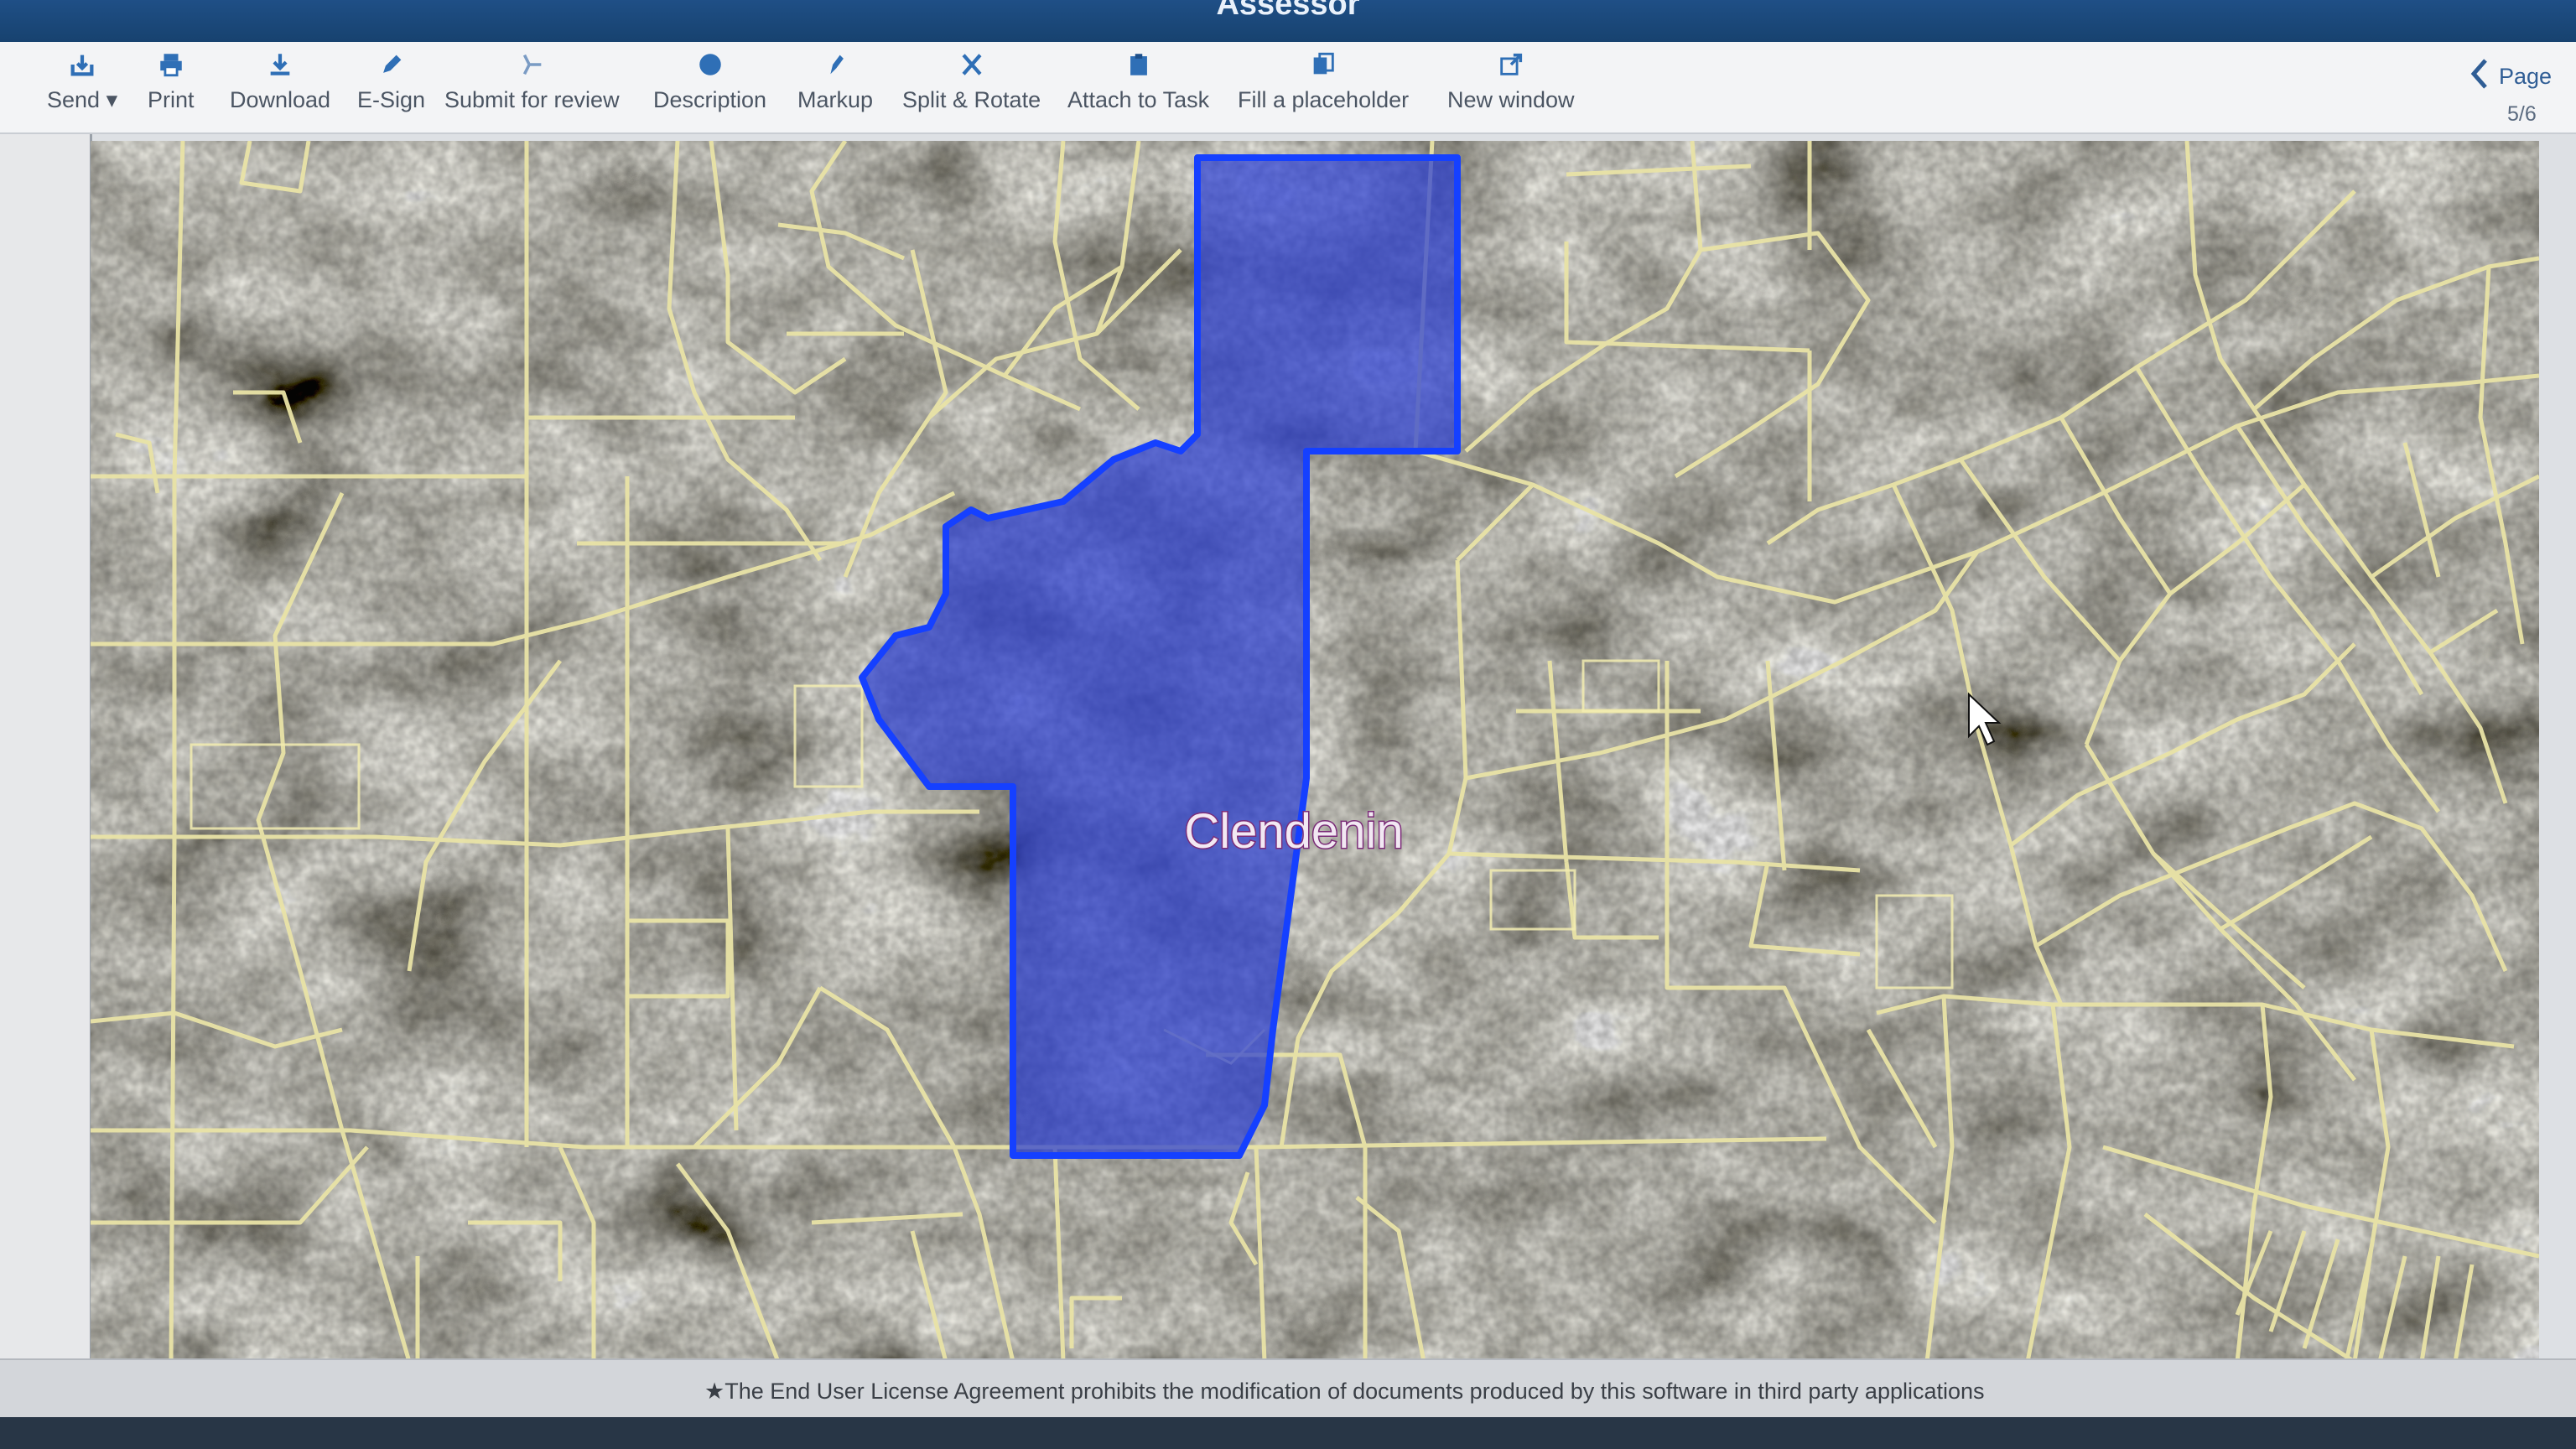 This screenshot has height=1449, width=2576. I want to click on submit-for-review-button: Submit for review, so click(532, 88).